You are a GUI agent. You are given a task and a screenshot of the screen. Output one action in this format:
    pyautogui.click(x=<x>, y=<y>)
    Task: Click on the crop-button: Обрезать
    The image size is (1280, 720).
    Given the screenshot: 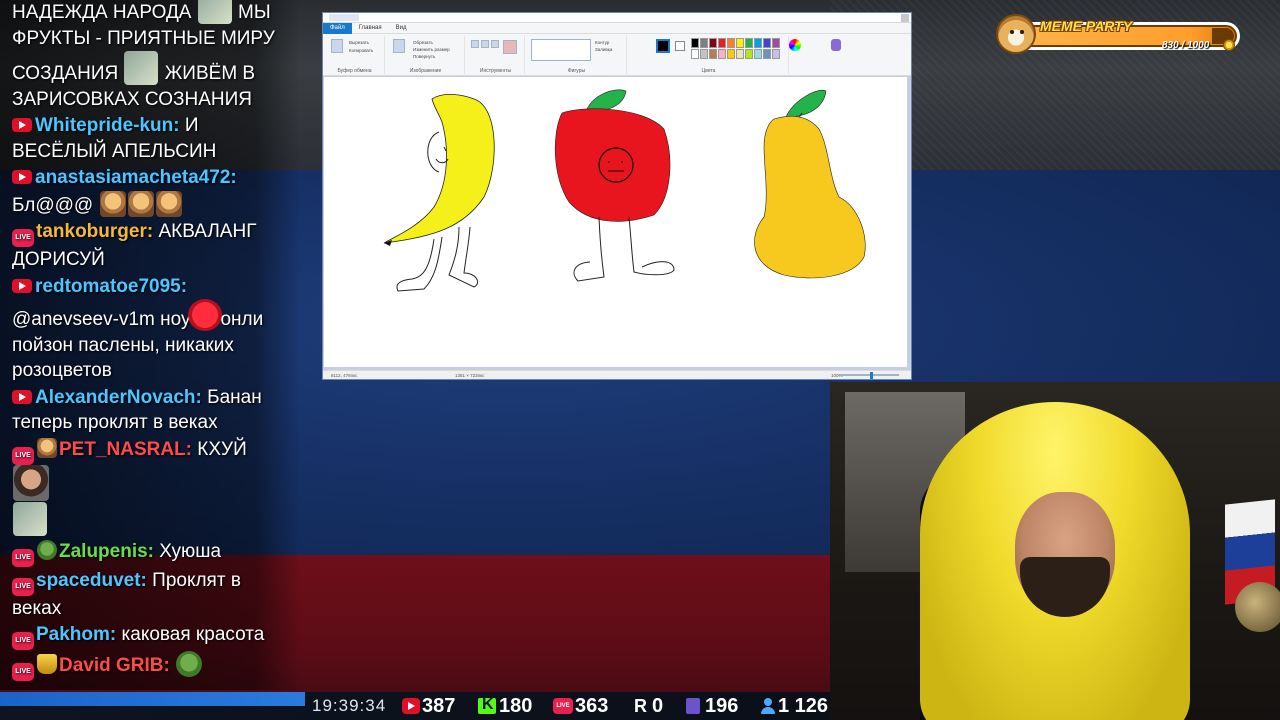 What is the action you would take?
    pyautogui.click(x=423, y=42)
    